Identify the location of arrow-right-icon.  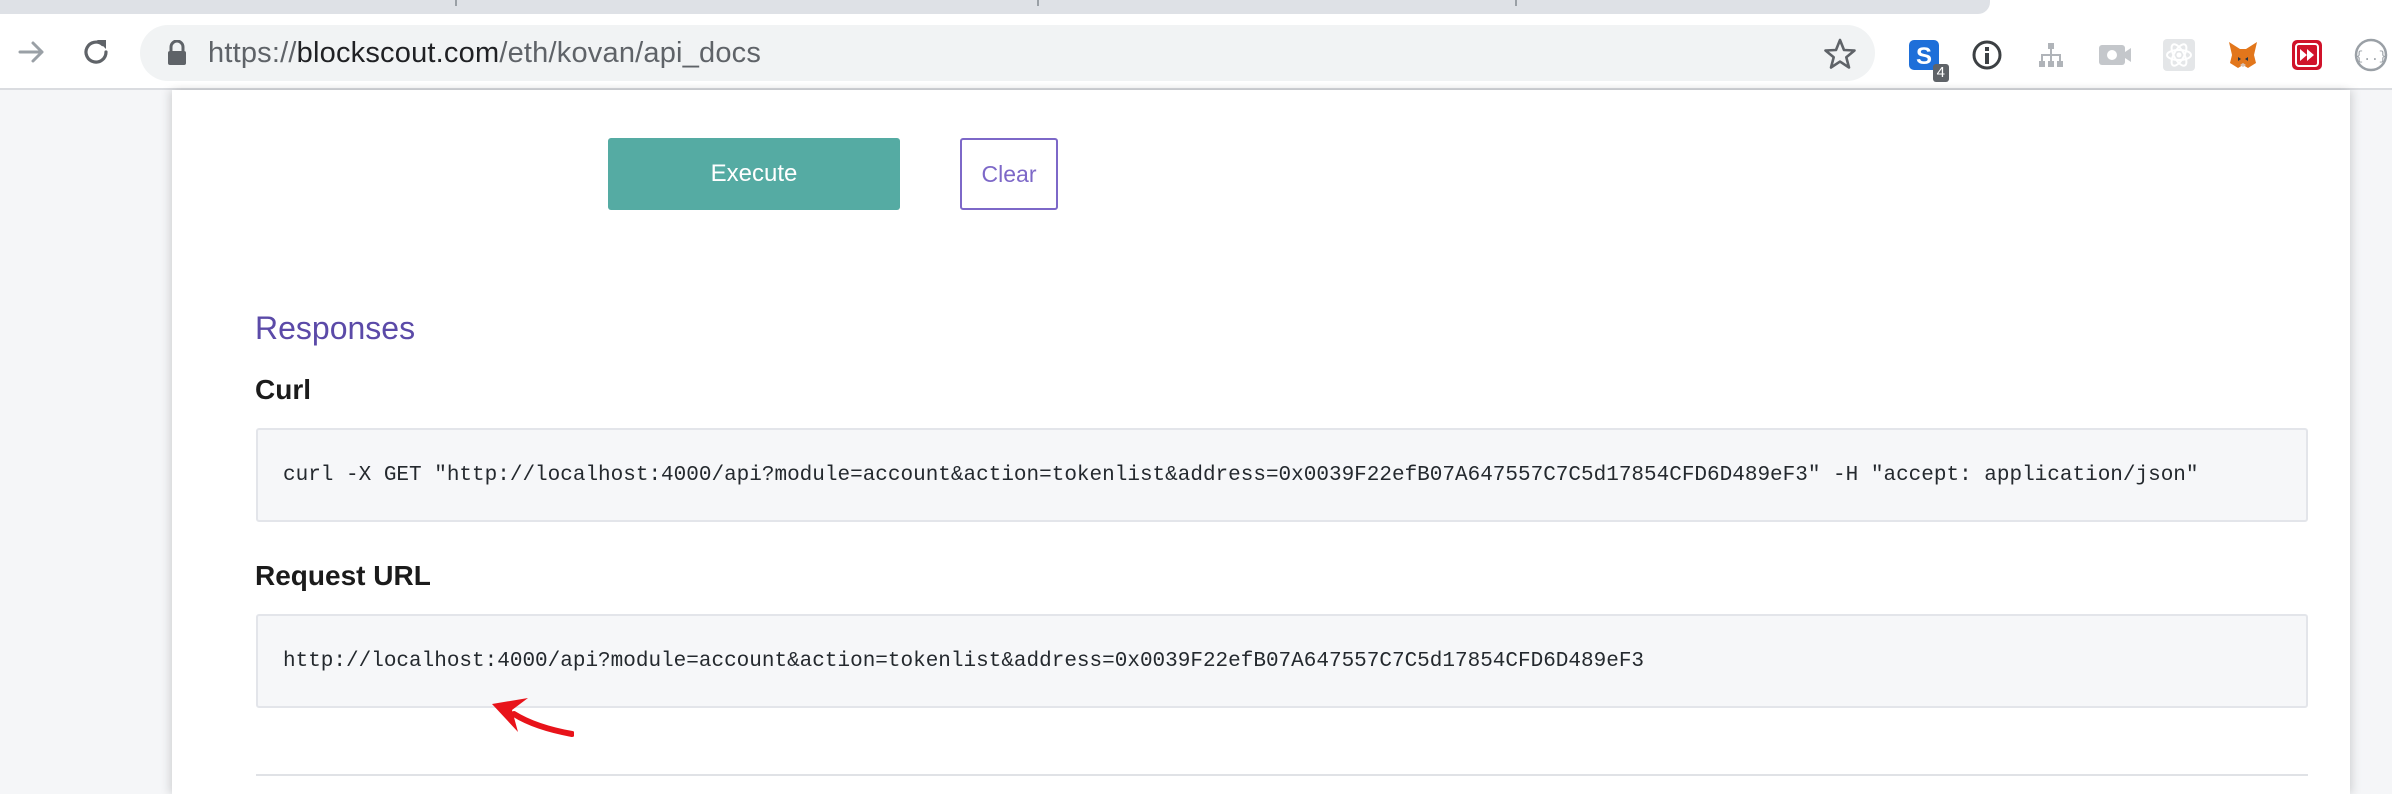
(31, 52).